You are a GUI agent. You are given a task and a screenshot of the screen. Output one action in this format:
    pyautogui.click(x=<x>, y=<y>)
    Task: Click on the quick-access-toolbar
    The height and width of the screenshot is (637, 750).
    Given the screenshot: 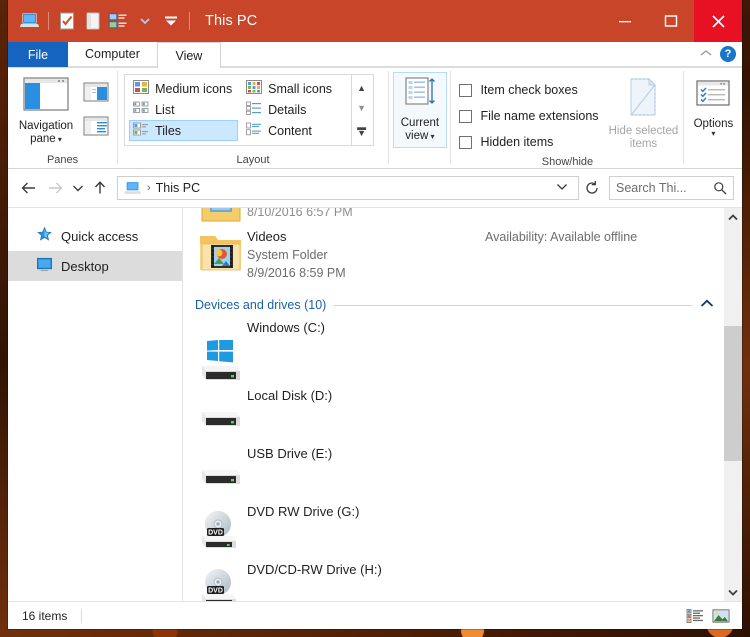 What is the action you would take?
    pyautogui.click(x=101, y=21)
    